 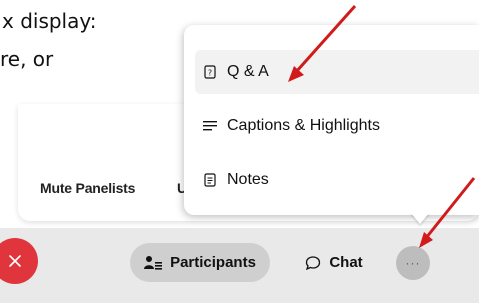 I want to click on participants-button: Participants, so click(x=200, y=262).